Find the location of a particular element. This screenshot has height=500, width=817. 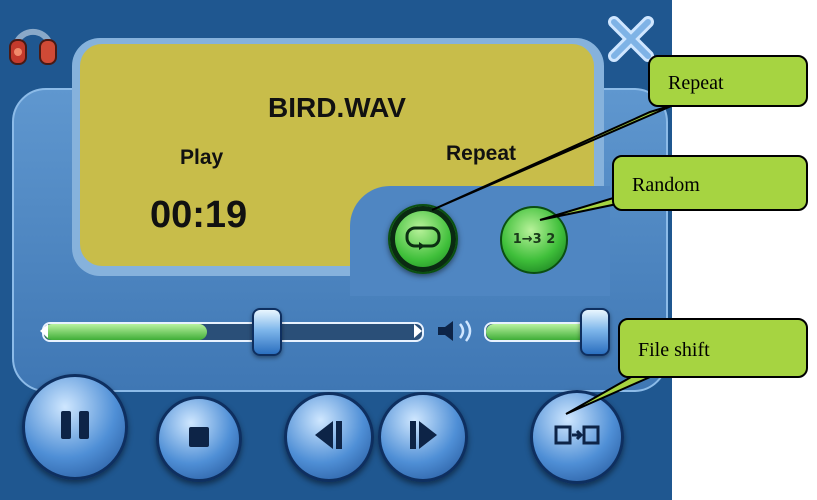

callout-file-shift-text: File shift is located at coordinates (674, 350).